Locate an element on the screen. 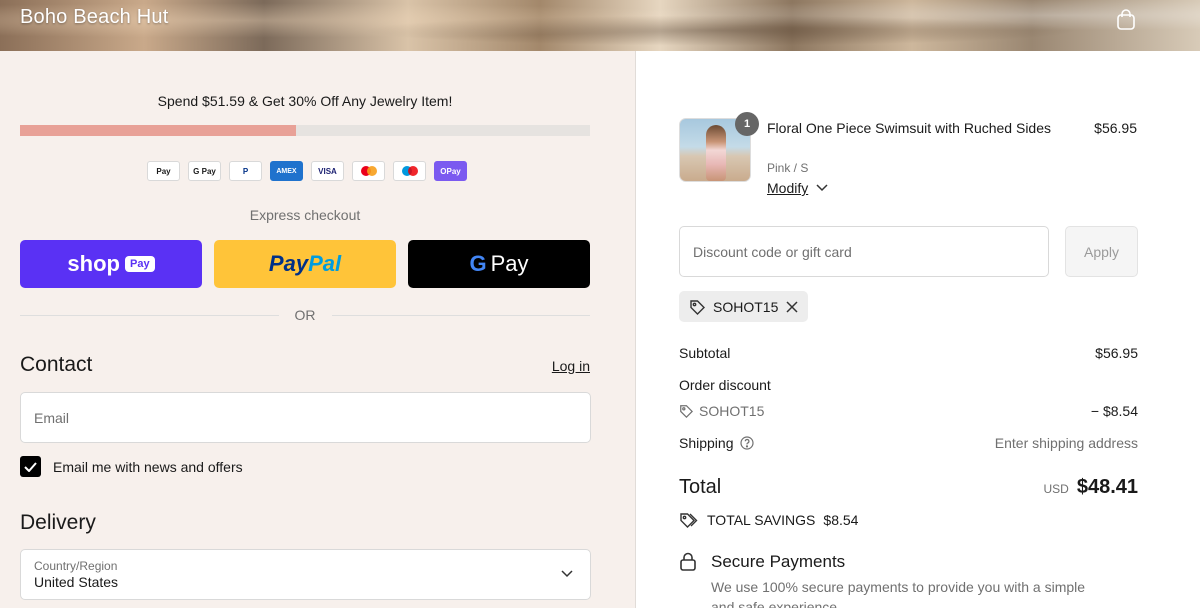  login-link: Log in is located at coordinates (571, 366).